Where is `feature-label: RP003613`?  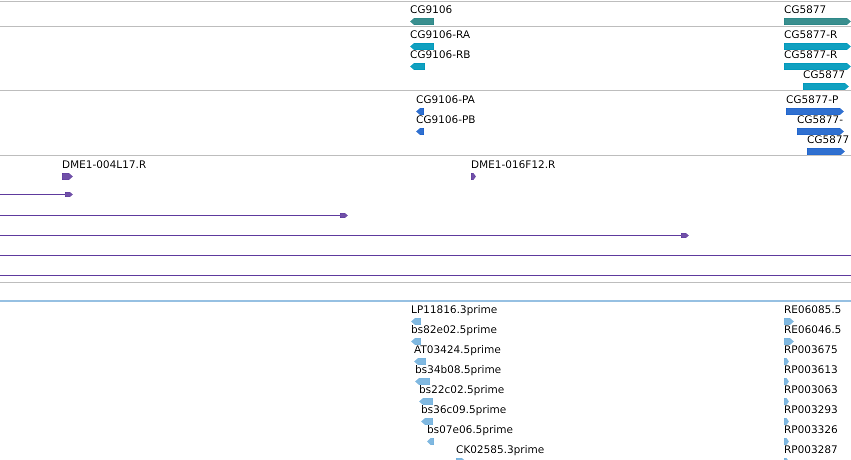 feature-label: RP003613 is located at coordinates (811, 370).